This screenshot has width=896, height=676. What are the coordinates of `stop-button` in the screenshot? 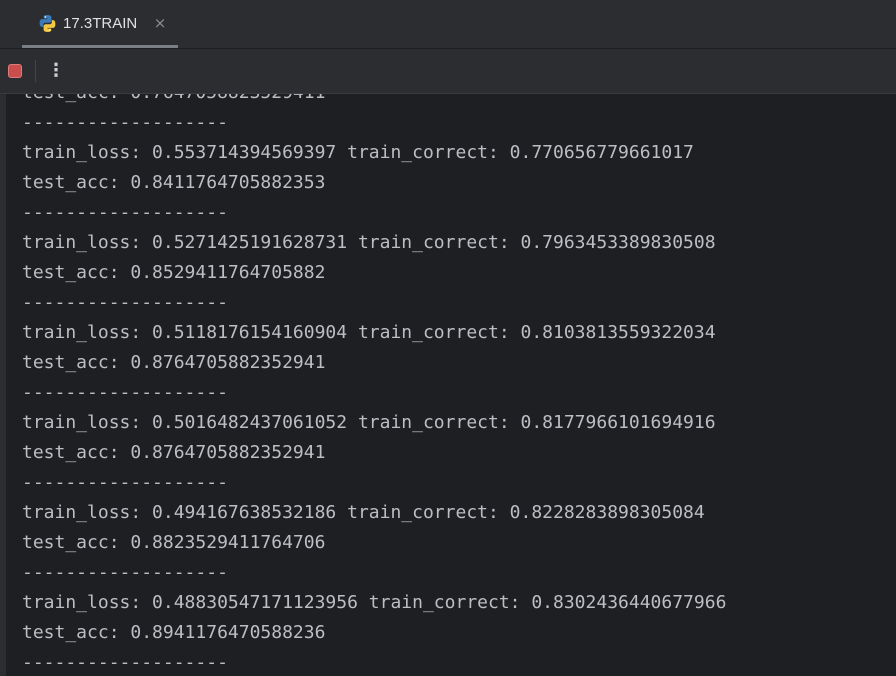 It's located at (15, 71).